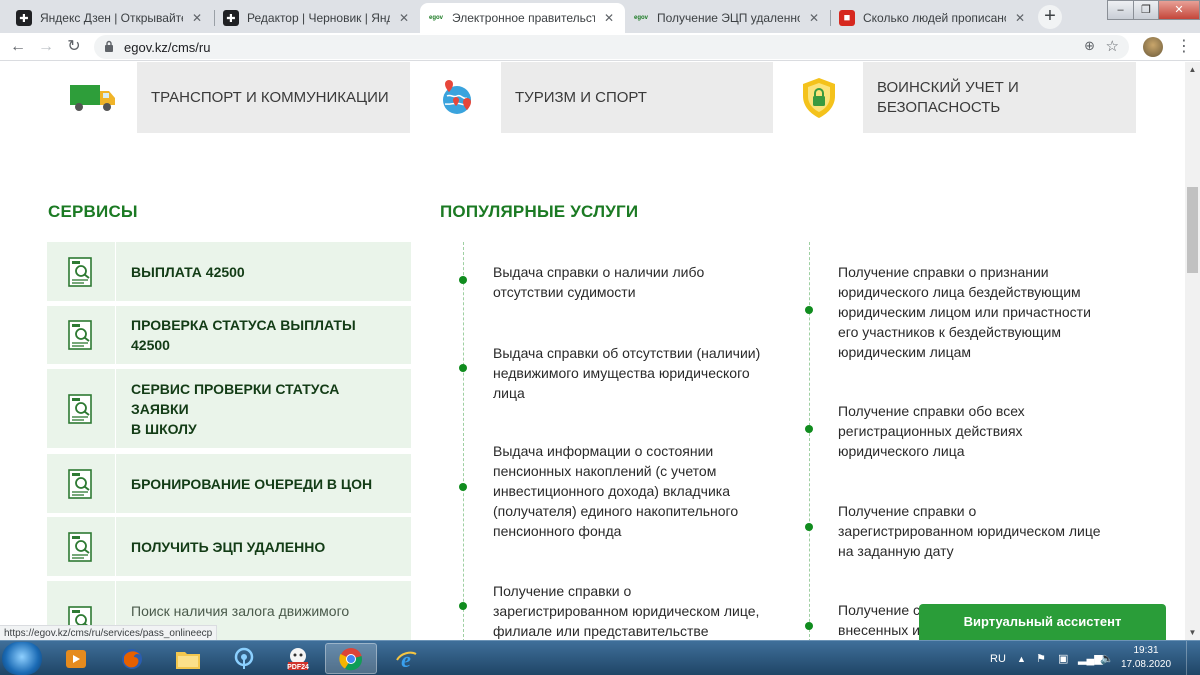 The height and width of the screenshot is (675, 1200). I want to click on internet-explorer-icon: e, so click(406, 658).